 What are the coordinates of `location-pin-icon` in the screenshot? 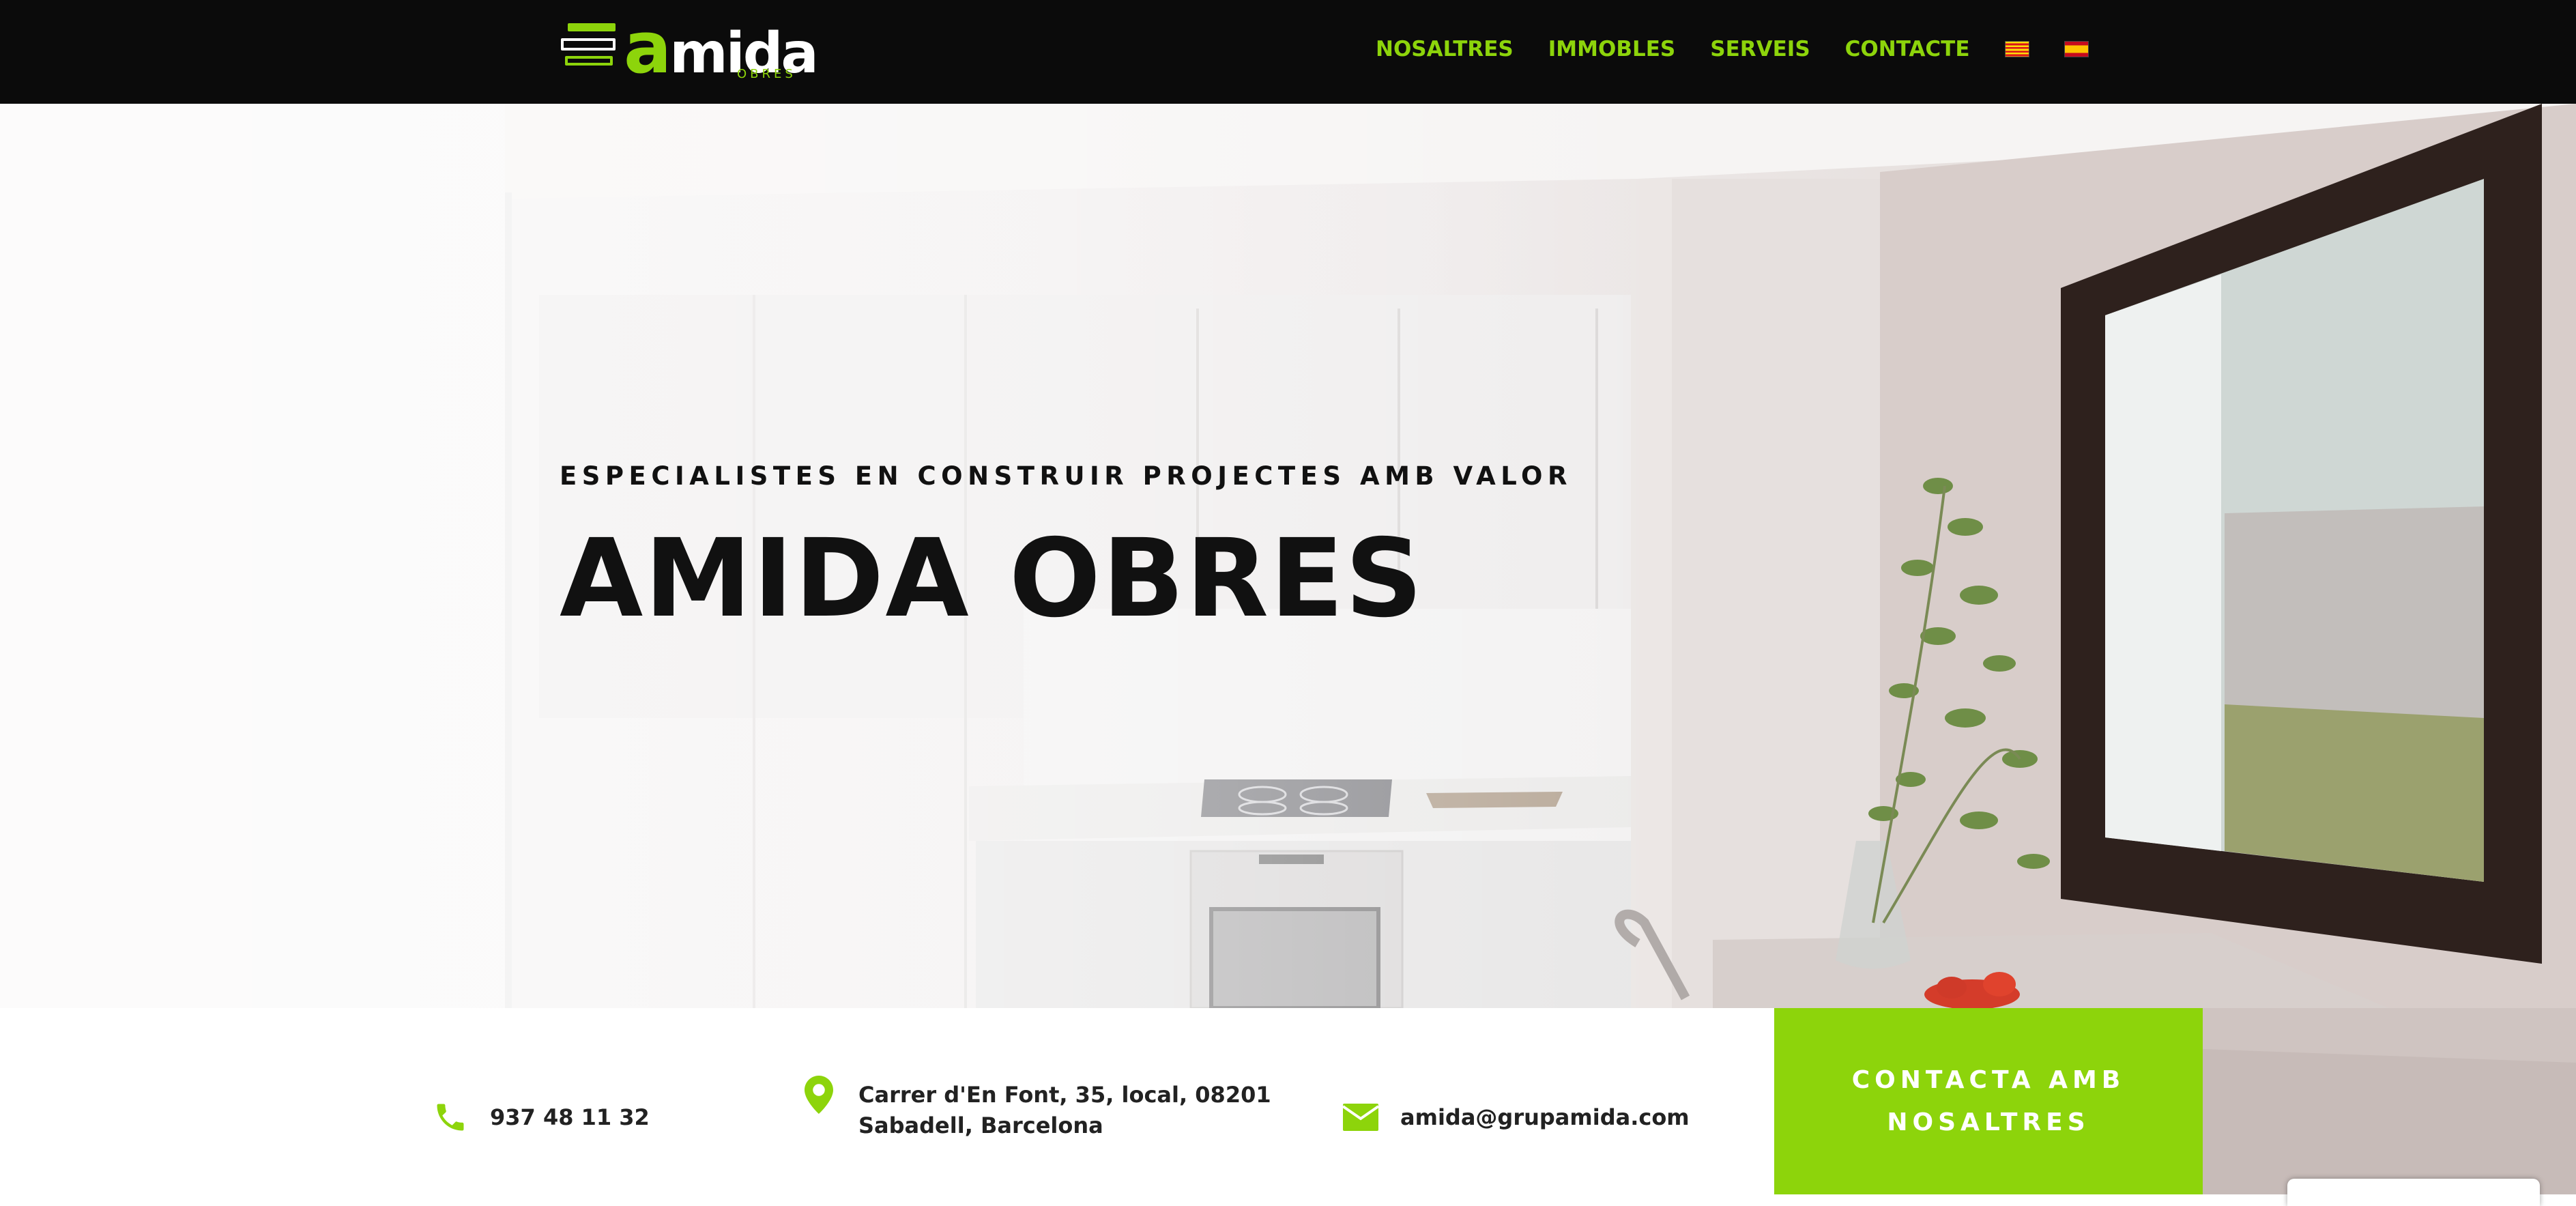 It's located at (818, 1094).